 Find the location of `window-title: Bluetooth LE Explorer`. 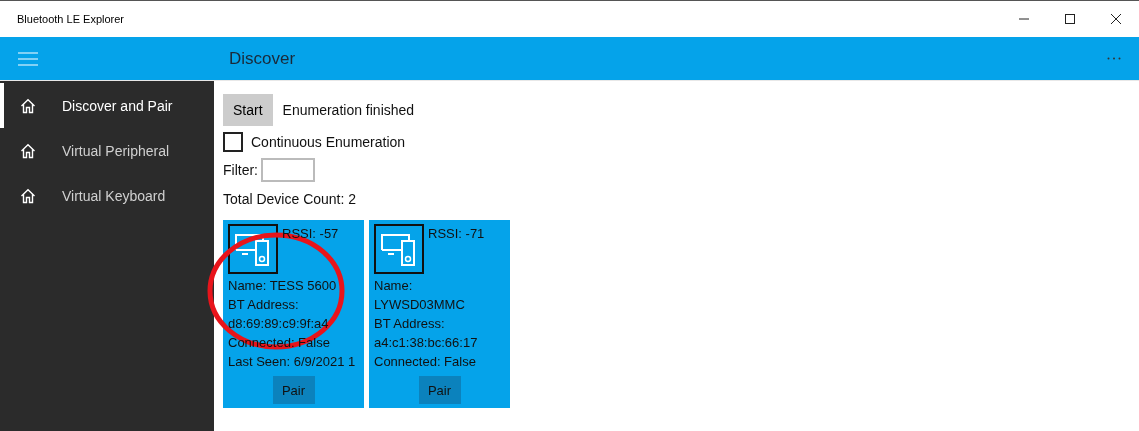

window-title: Bluetooth LE Explorer is located at coordinates (70, 19).